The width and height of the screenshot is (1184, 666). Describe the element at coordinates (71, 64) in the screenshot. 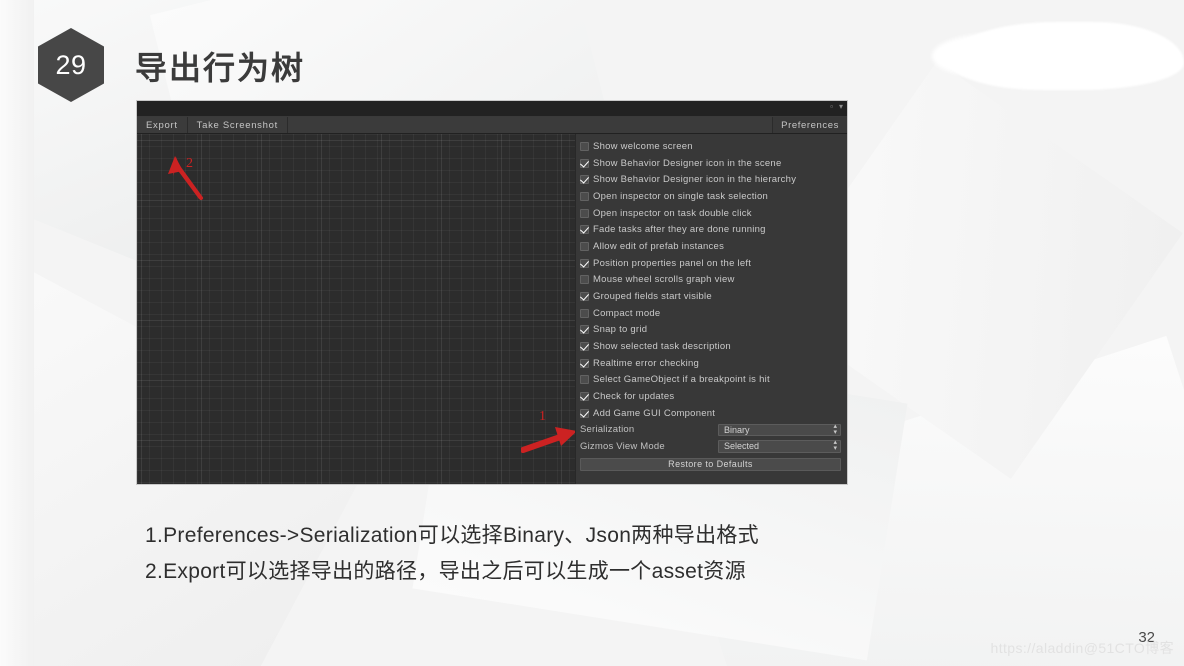

I see `slide-number: 29` at that location.